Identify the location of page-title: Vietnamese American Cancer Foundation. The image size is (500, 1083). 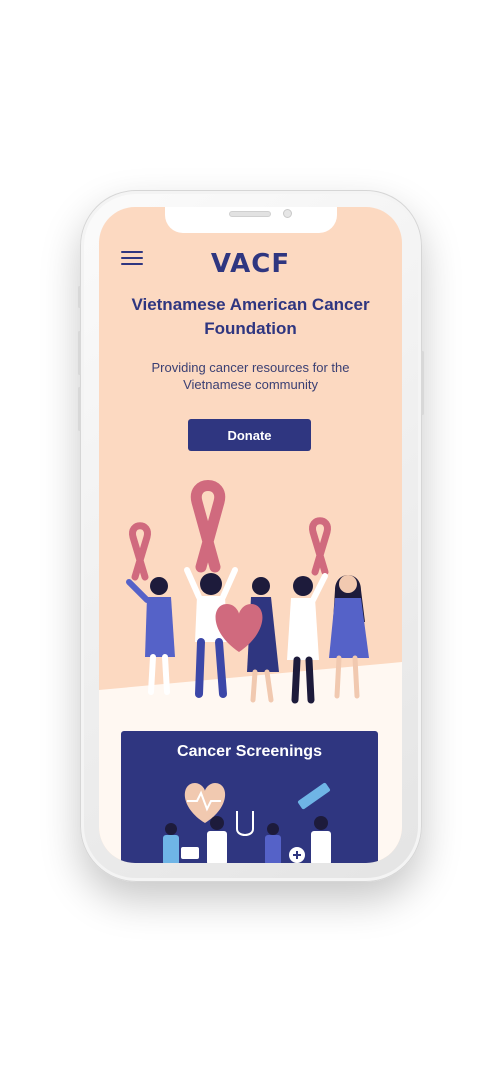
(250, 316).